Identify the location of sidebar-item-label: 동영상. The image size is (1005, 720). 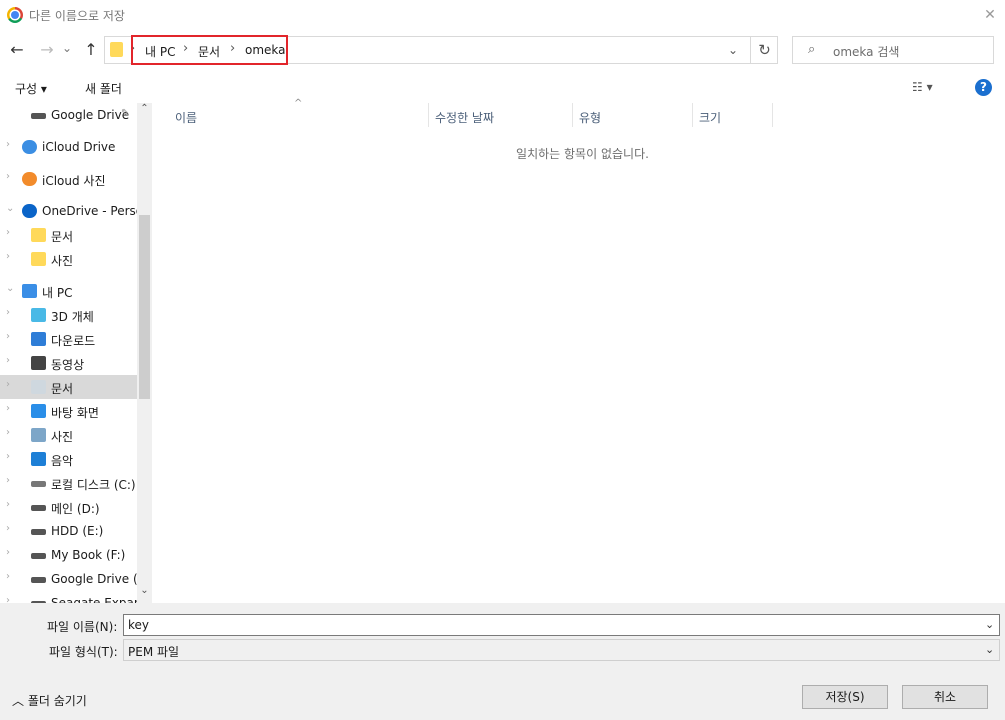
(68, 365).